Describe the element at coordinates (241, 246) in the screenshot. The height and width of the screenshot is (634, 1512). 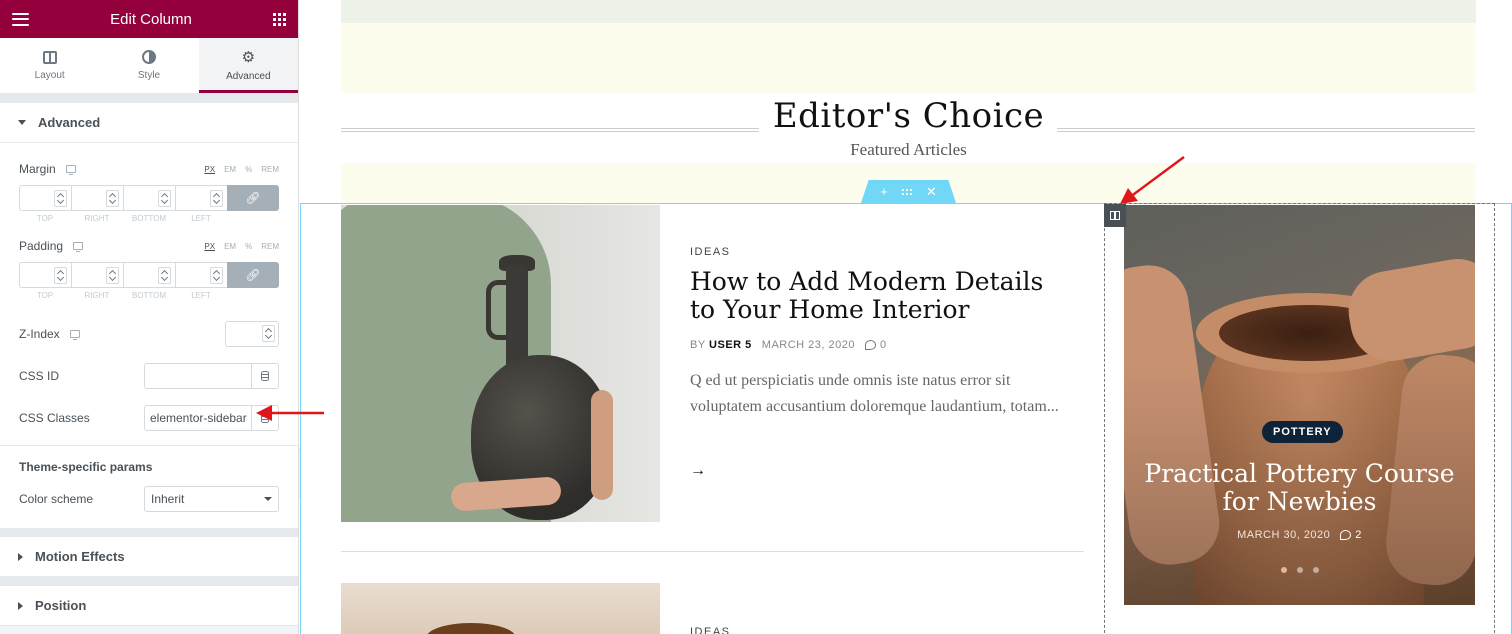
I see `padding-units: PX EM % REM` at that location.